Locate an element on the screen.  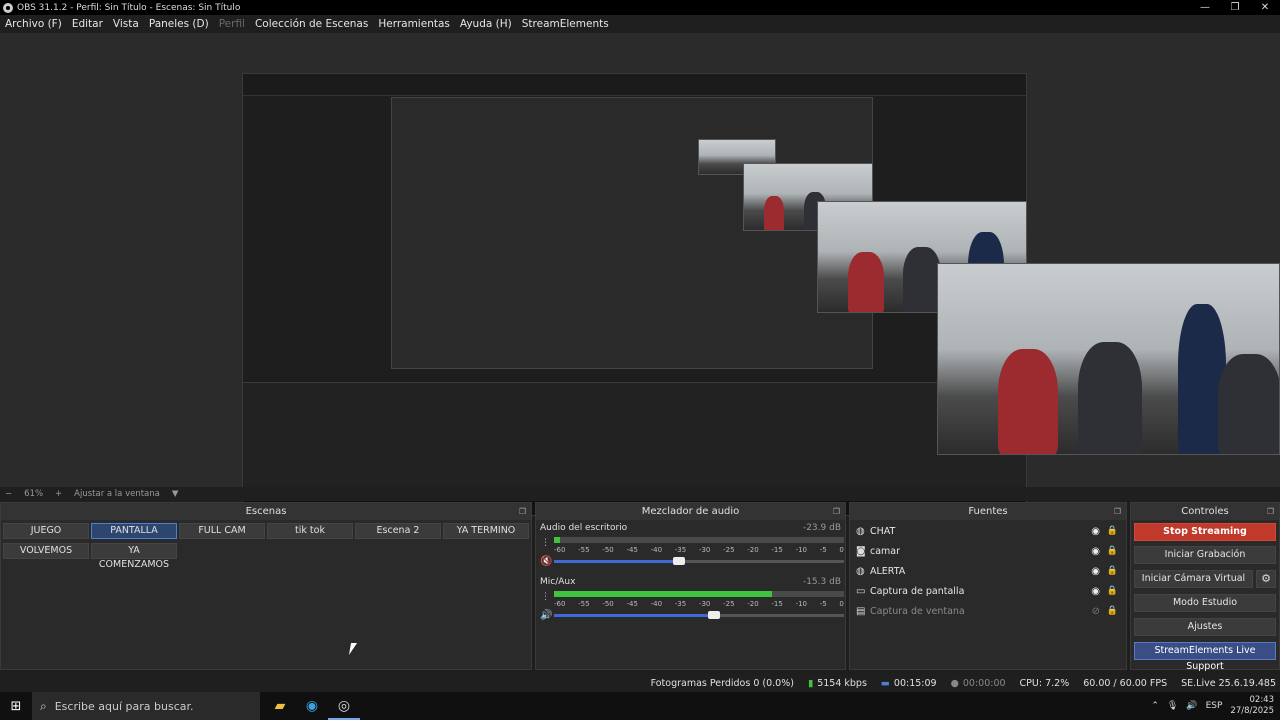
file-explorer-icon: ▰ is located at coordinates (280, 706).